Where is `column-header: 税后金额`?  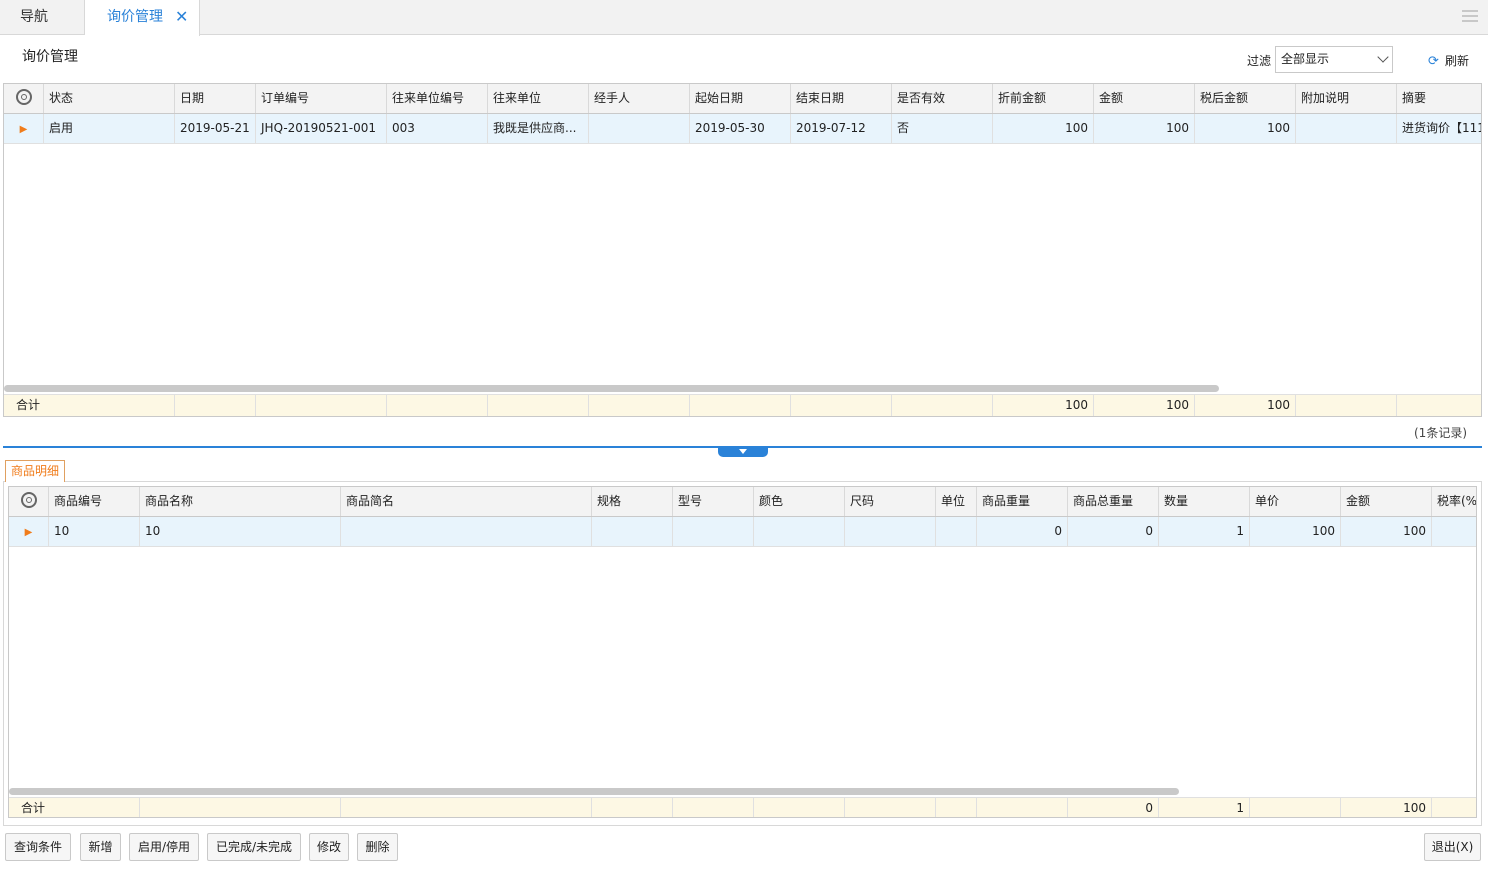
column-header: 税后金额 is located at coordinates (1245, 98).